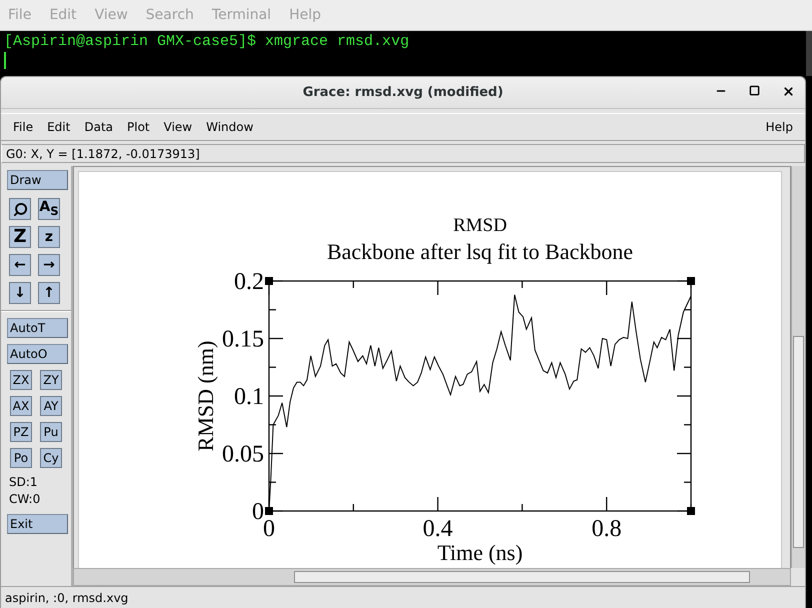  I want to click on tool-button: ↓, so click(20, 293).